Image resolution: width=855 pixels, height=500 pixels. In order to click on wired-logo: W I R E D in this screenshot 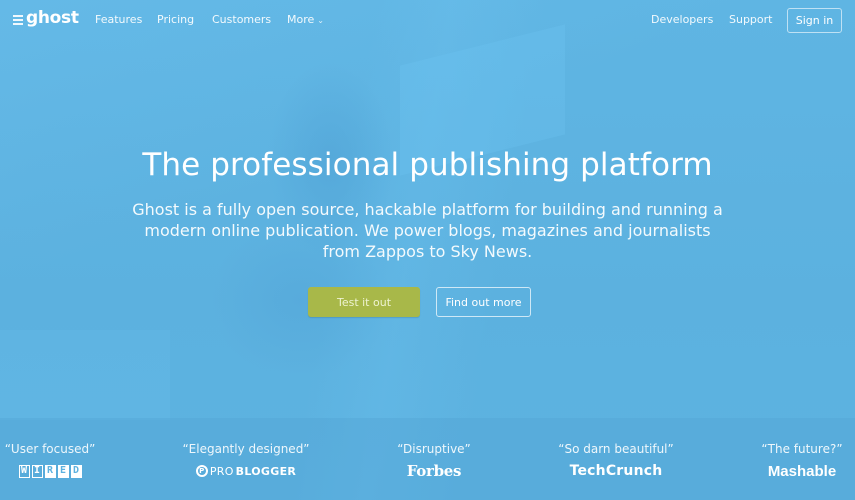, I will do `click(50, 471)`.